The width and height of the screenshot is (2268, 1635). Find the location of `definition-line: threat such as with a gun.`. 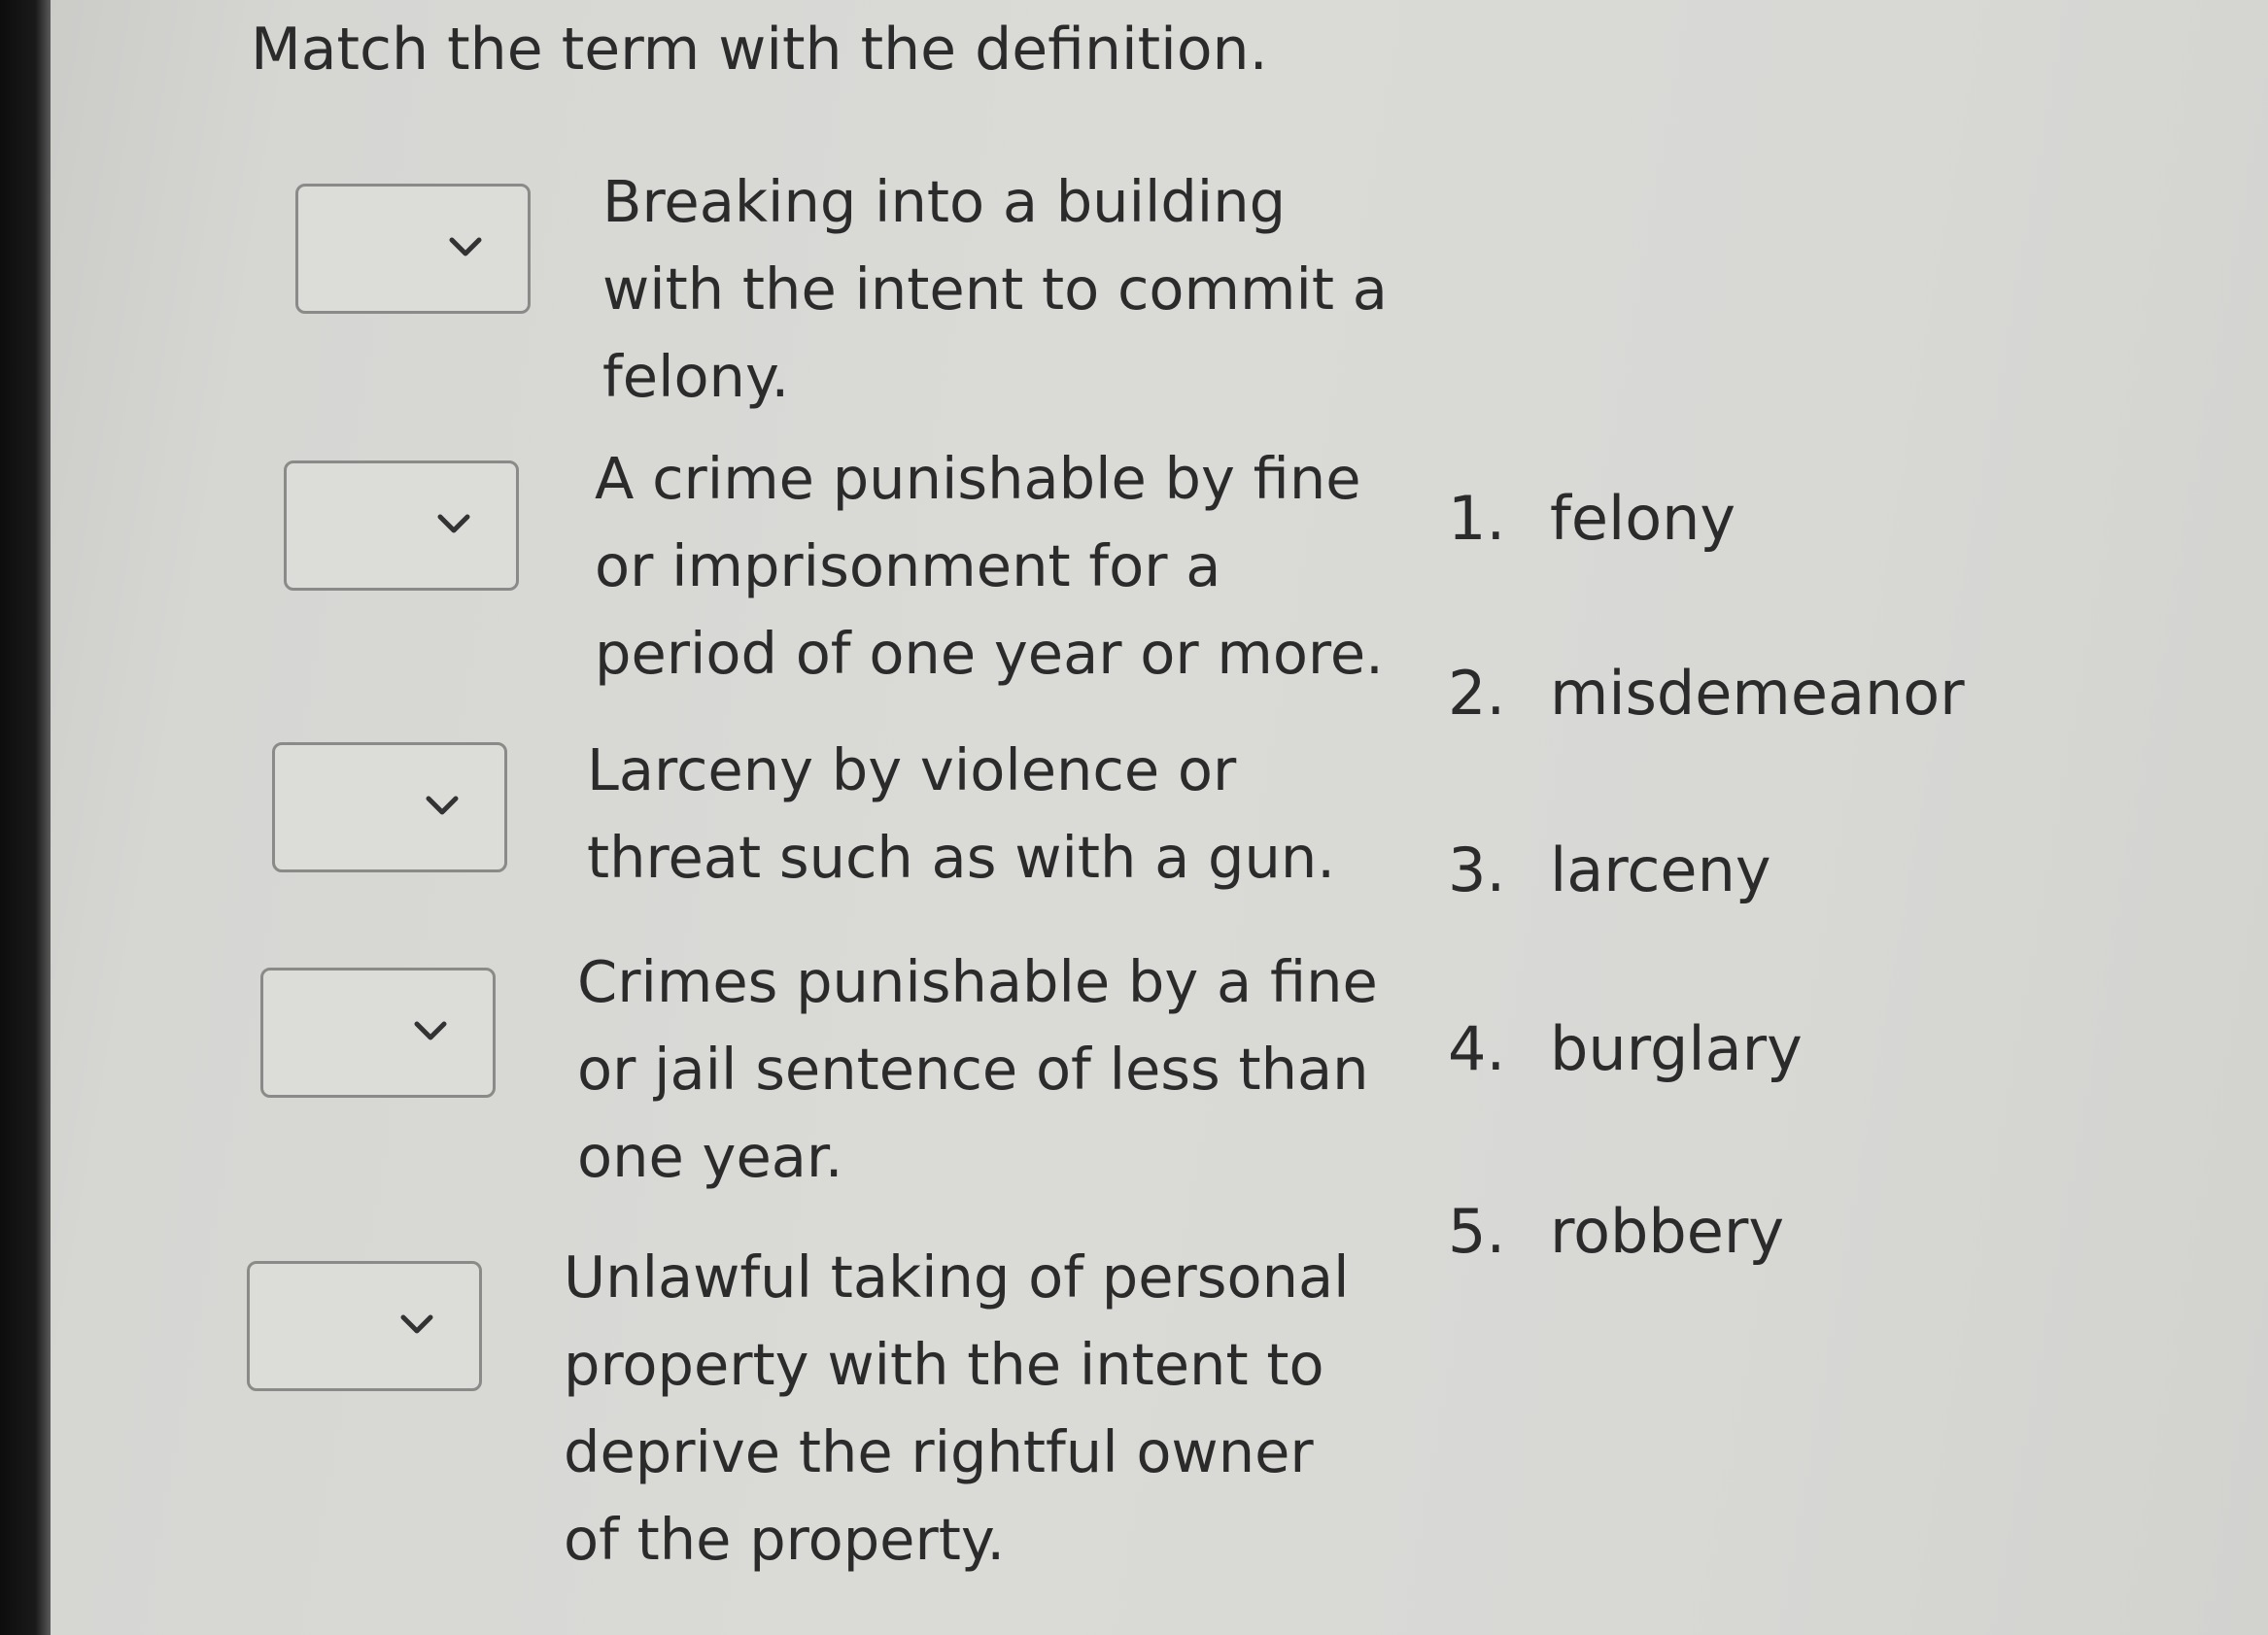

definition-line: threat such as with a gun. is located at coordinates (961, 857).